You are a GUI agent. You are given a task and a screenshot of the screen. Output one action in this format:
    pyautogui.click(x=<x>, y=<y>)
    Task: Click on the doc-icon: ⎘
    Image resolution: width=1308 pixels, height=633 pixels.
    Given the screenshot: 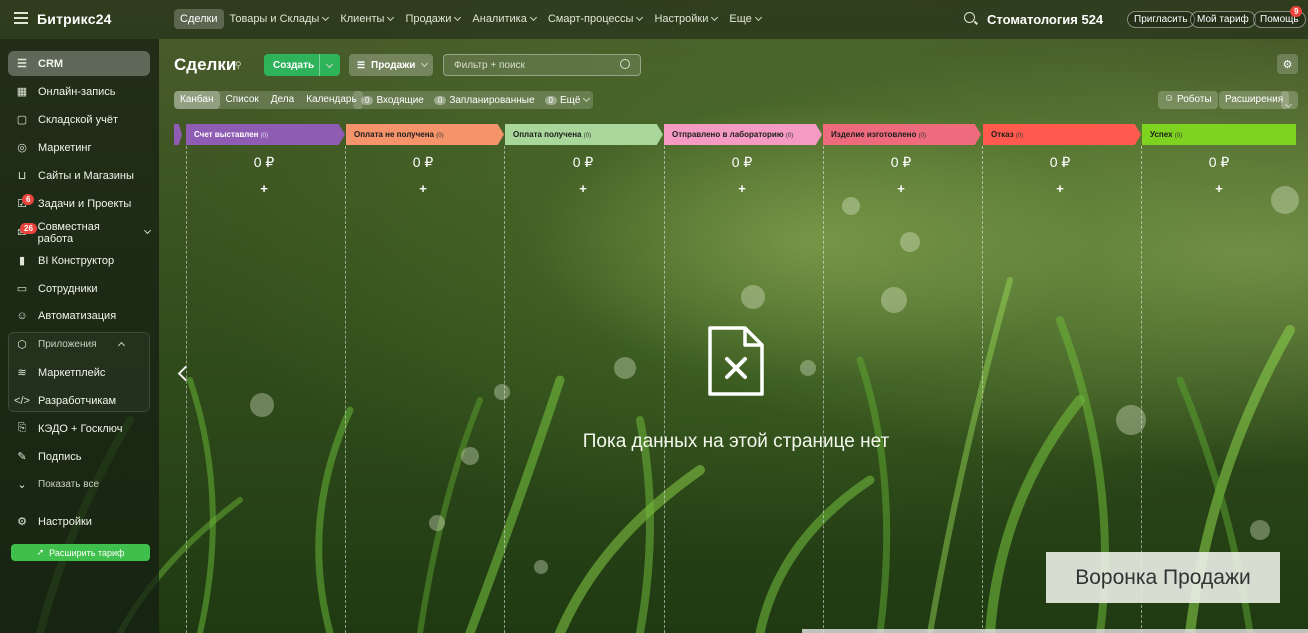 What is the action you would take?
    pyautogui.click(x=22, y=428)
    